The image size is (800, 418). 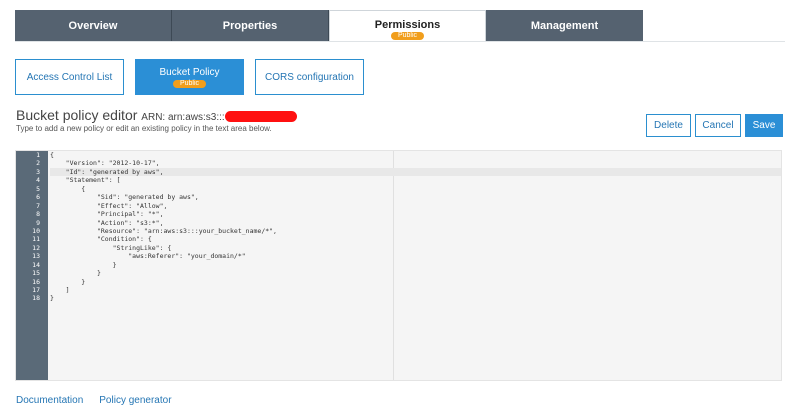 What do you see at coordinates (38, 188) in the screenshot?
I see `line-number: 5` at bounding box center [38, 188].